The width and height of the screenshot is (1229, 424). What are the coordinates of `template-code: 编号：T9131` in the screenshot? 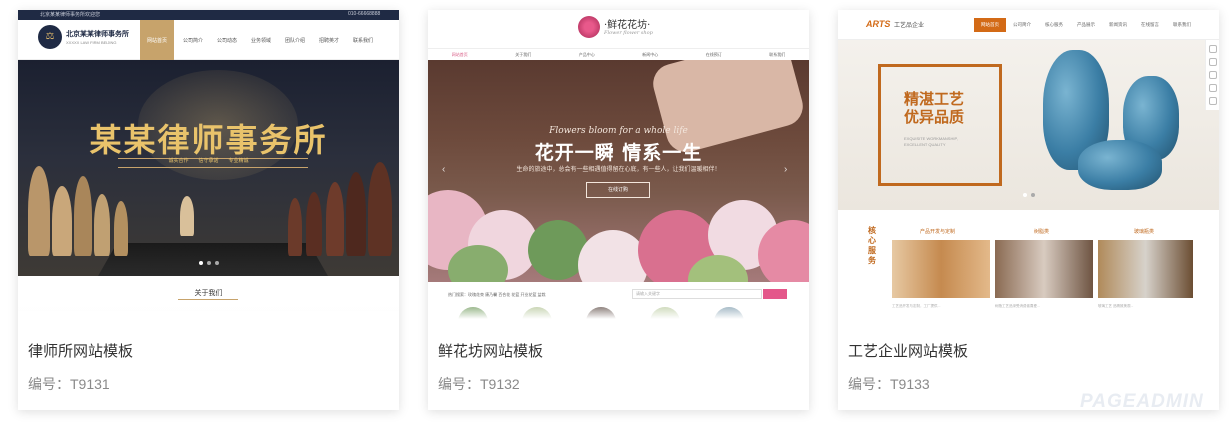 It's located at (69, 384).